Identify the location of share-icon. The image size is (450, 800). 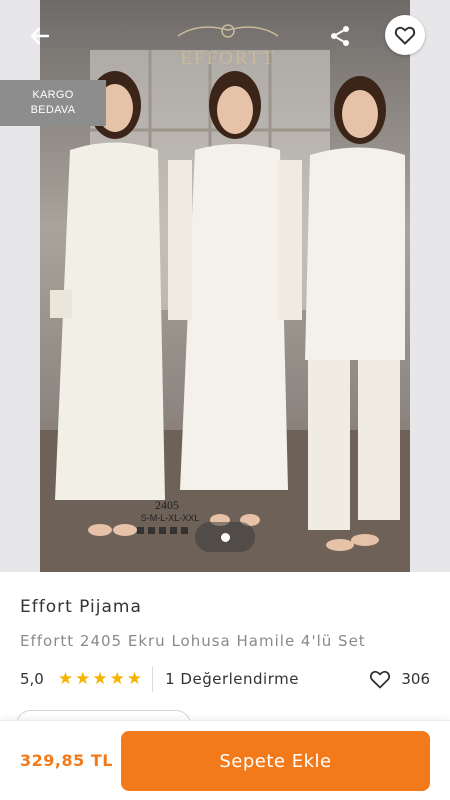
(340, 36).